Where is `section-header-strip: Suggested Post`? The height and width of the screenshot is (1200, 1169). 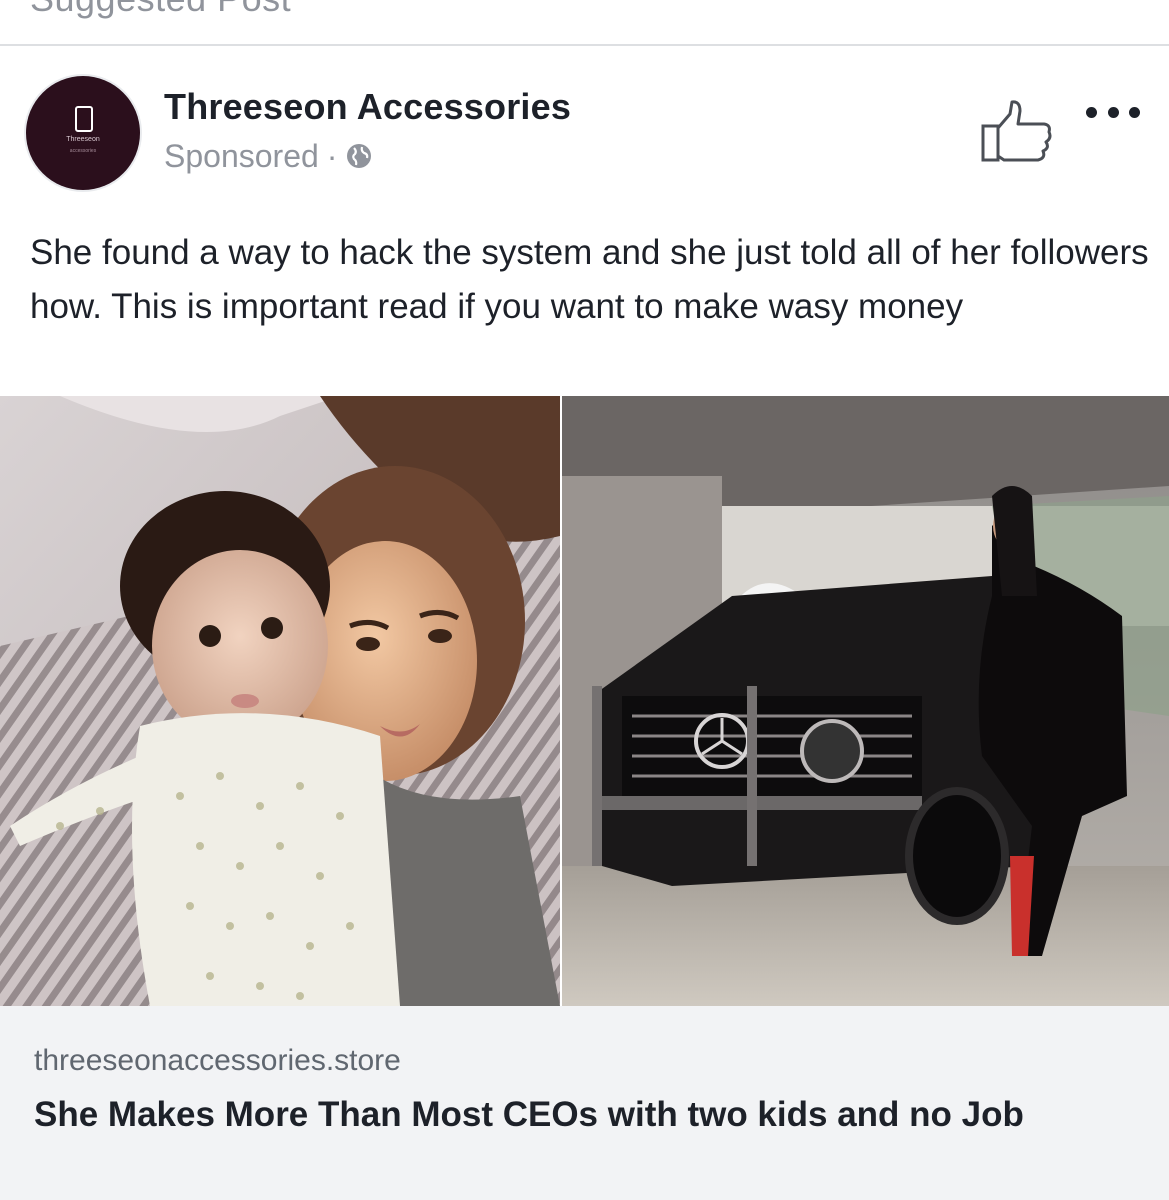 section-header-strip: Suggested Post is located at coordinates (584, 22).